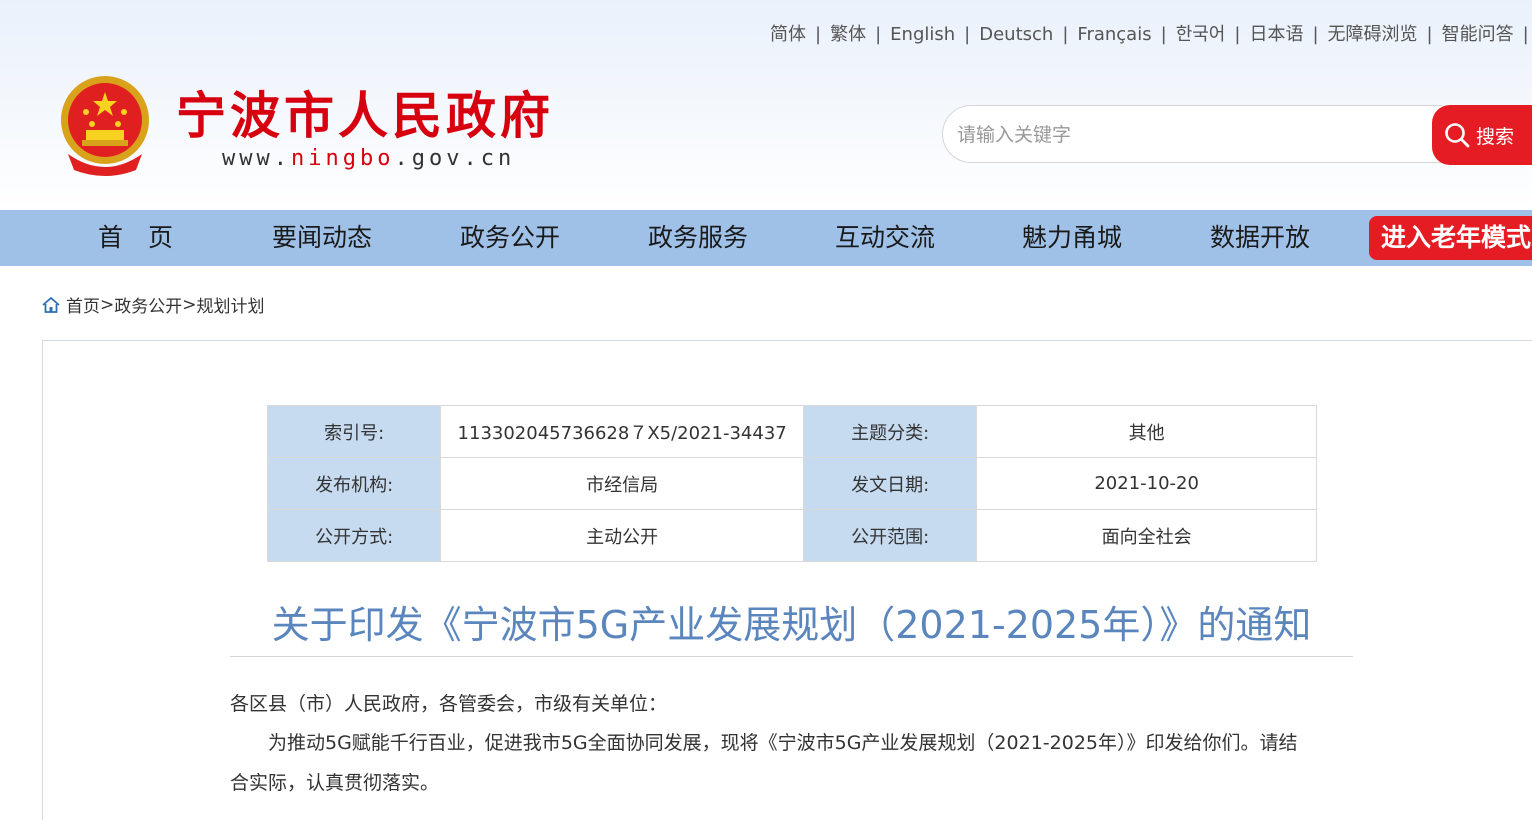 This screenshot has width=1532, height=820. I want to click on date-label: 发文日期:, so click(890, 483).